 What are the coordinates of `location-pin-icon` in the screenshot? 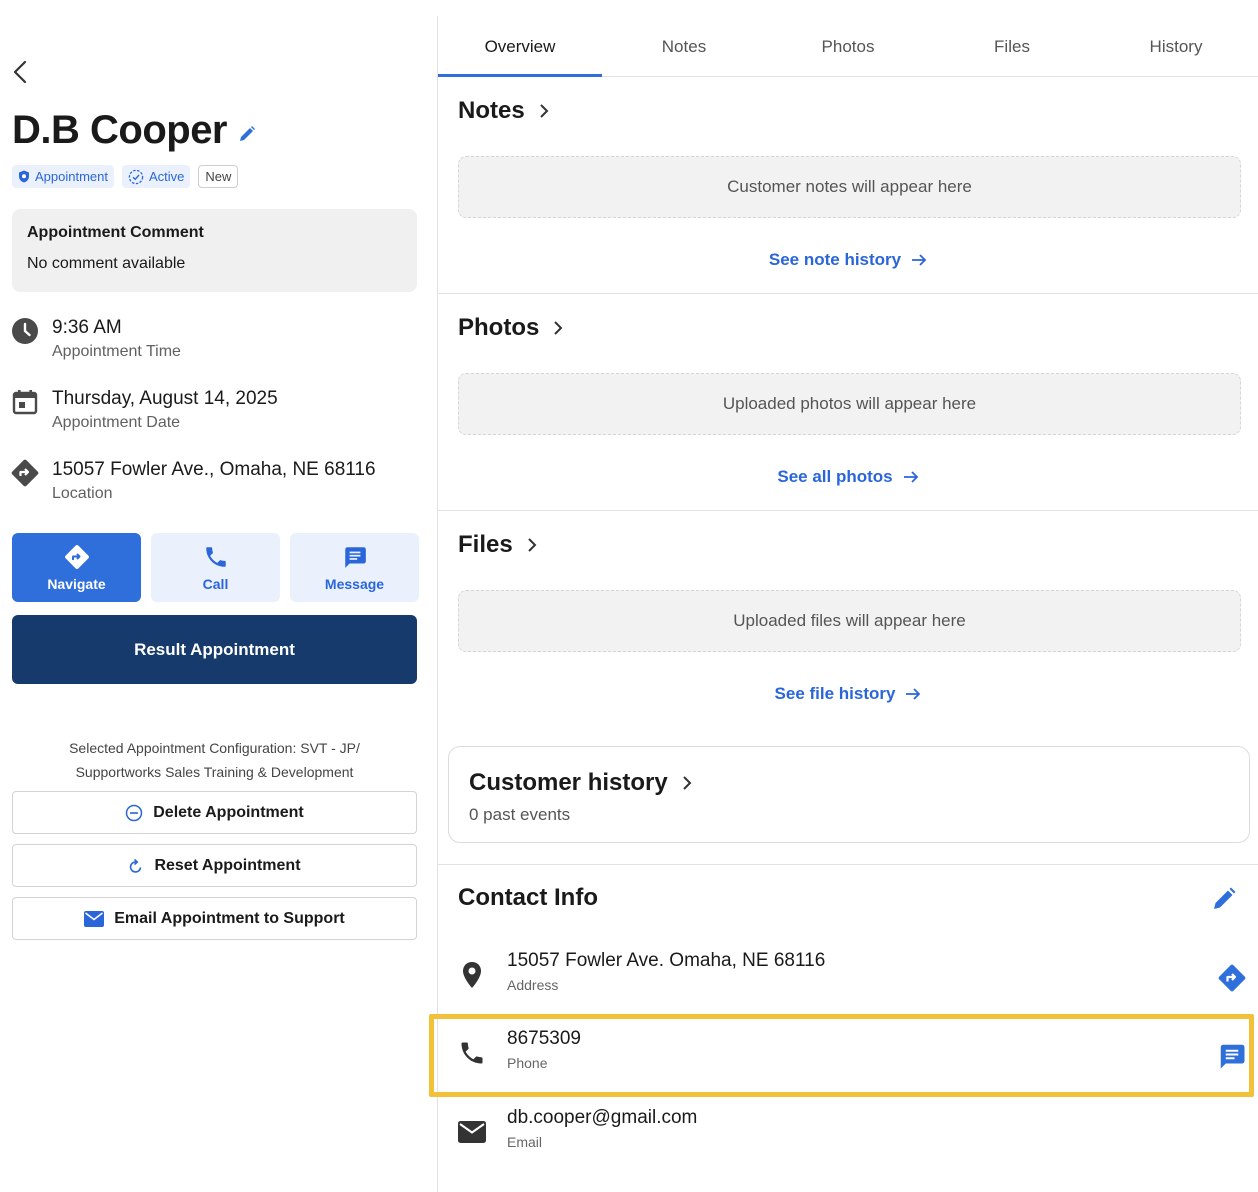 It's located at (472, 975).